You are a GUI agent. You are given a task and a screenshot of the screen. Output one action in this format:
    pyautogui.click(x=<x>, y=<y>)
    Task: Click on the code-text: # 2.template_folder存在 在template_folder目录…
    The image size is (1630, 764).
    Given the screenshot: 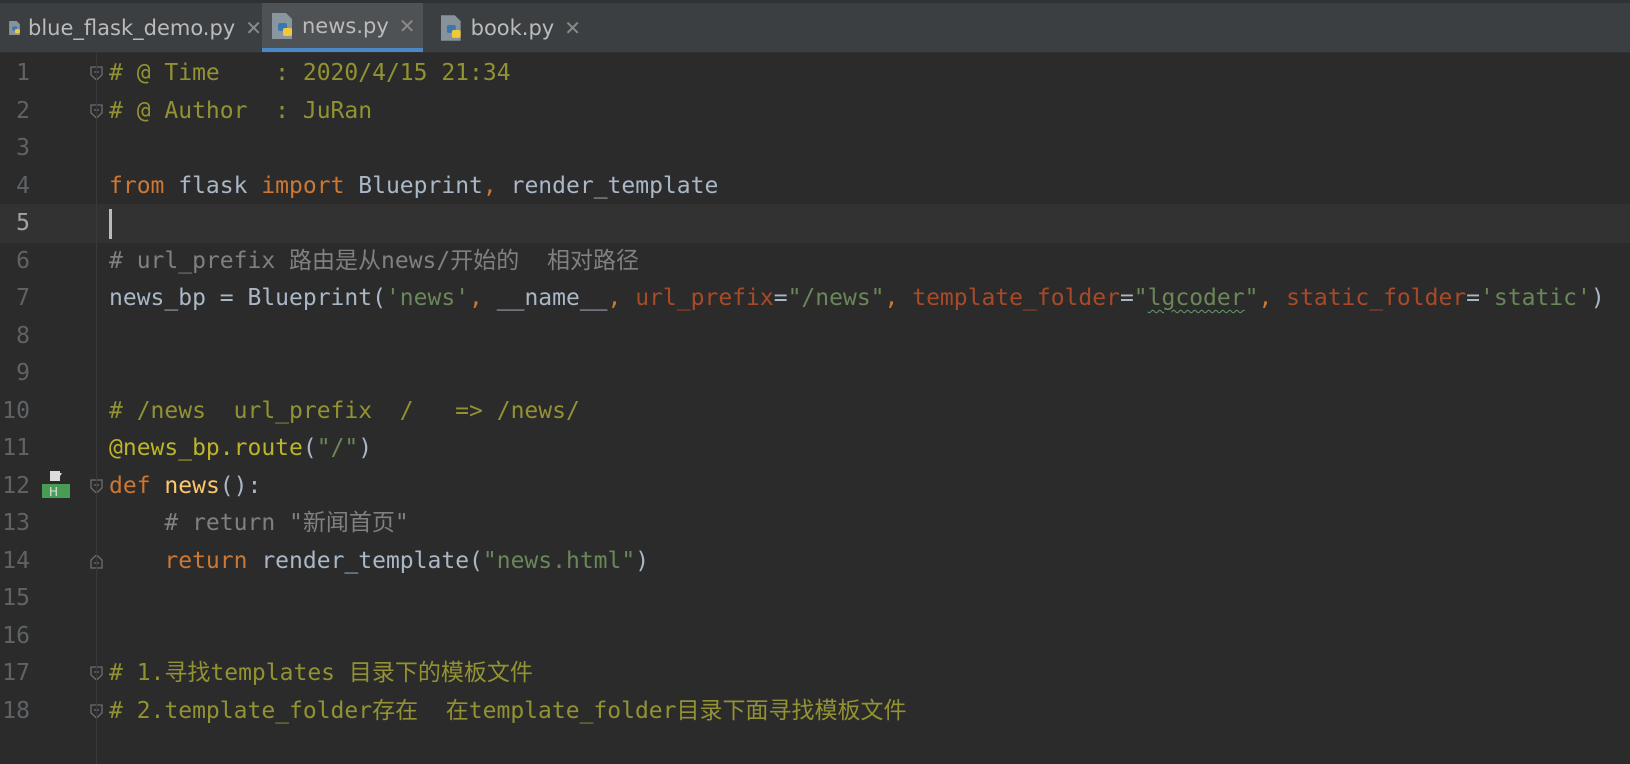 What is the action you would take?
    pyautogui.click(x=508, y=711)
    